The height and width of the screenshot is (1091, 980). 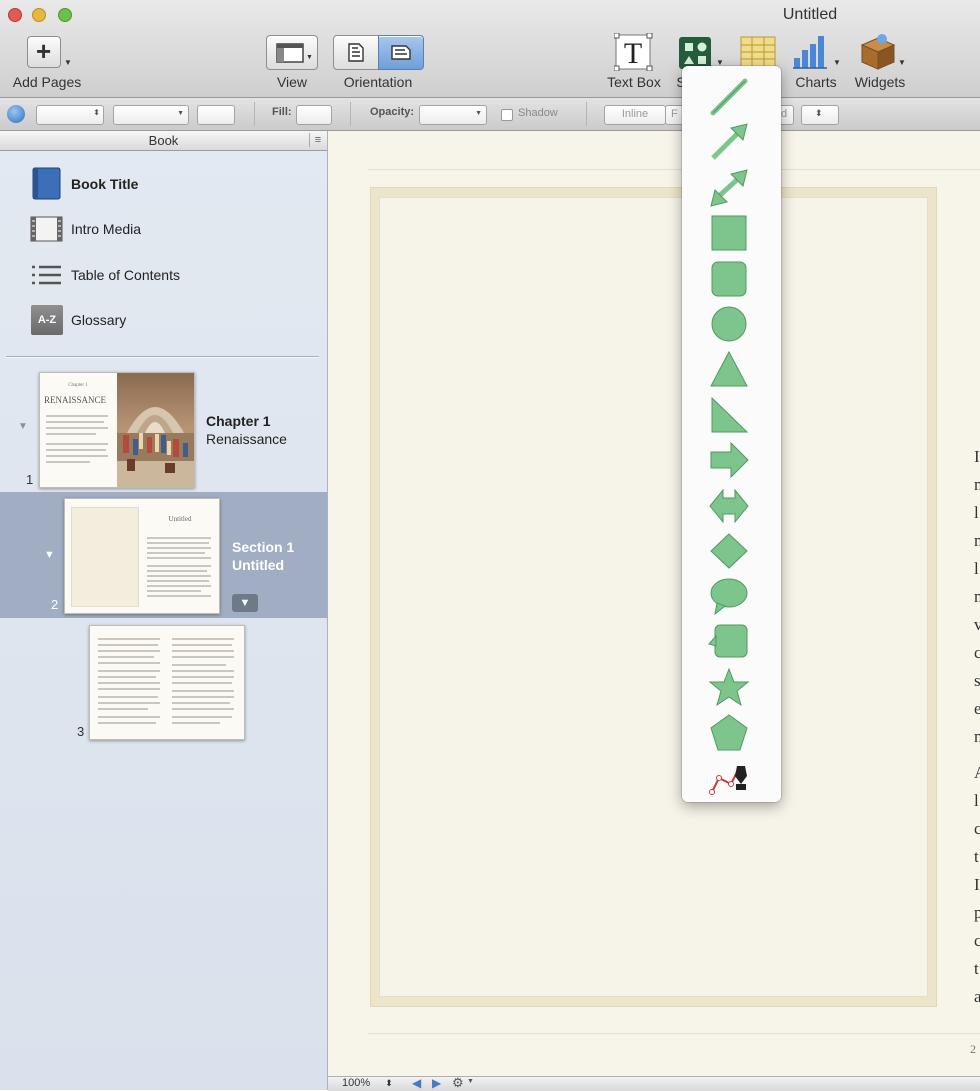 I want to click on shape-pentagon-item, so click(x=729, y=733).